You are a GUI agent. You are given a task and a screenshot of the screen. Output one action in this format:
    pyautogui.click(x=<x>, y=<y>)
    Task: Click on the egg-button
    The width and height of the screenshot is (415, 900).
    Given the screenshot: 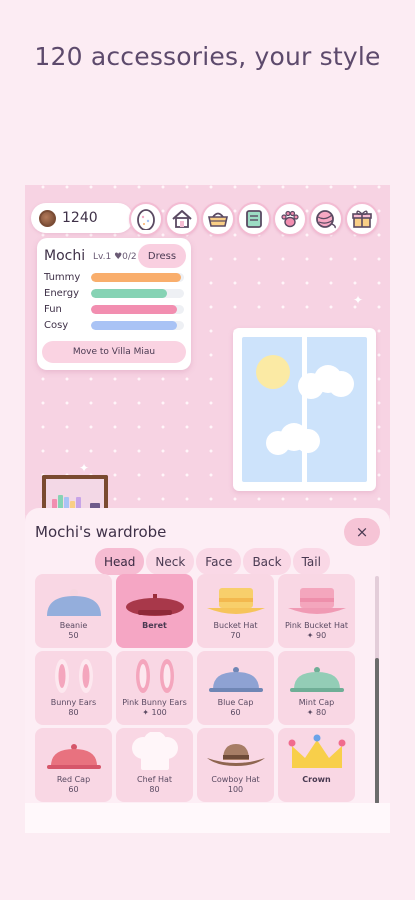 What is the action you would take?
    pyautogui.click(x=146, y=219)
    